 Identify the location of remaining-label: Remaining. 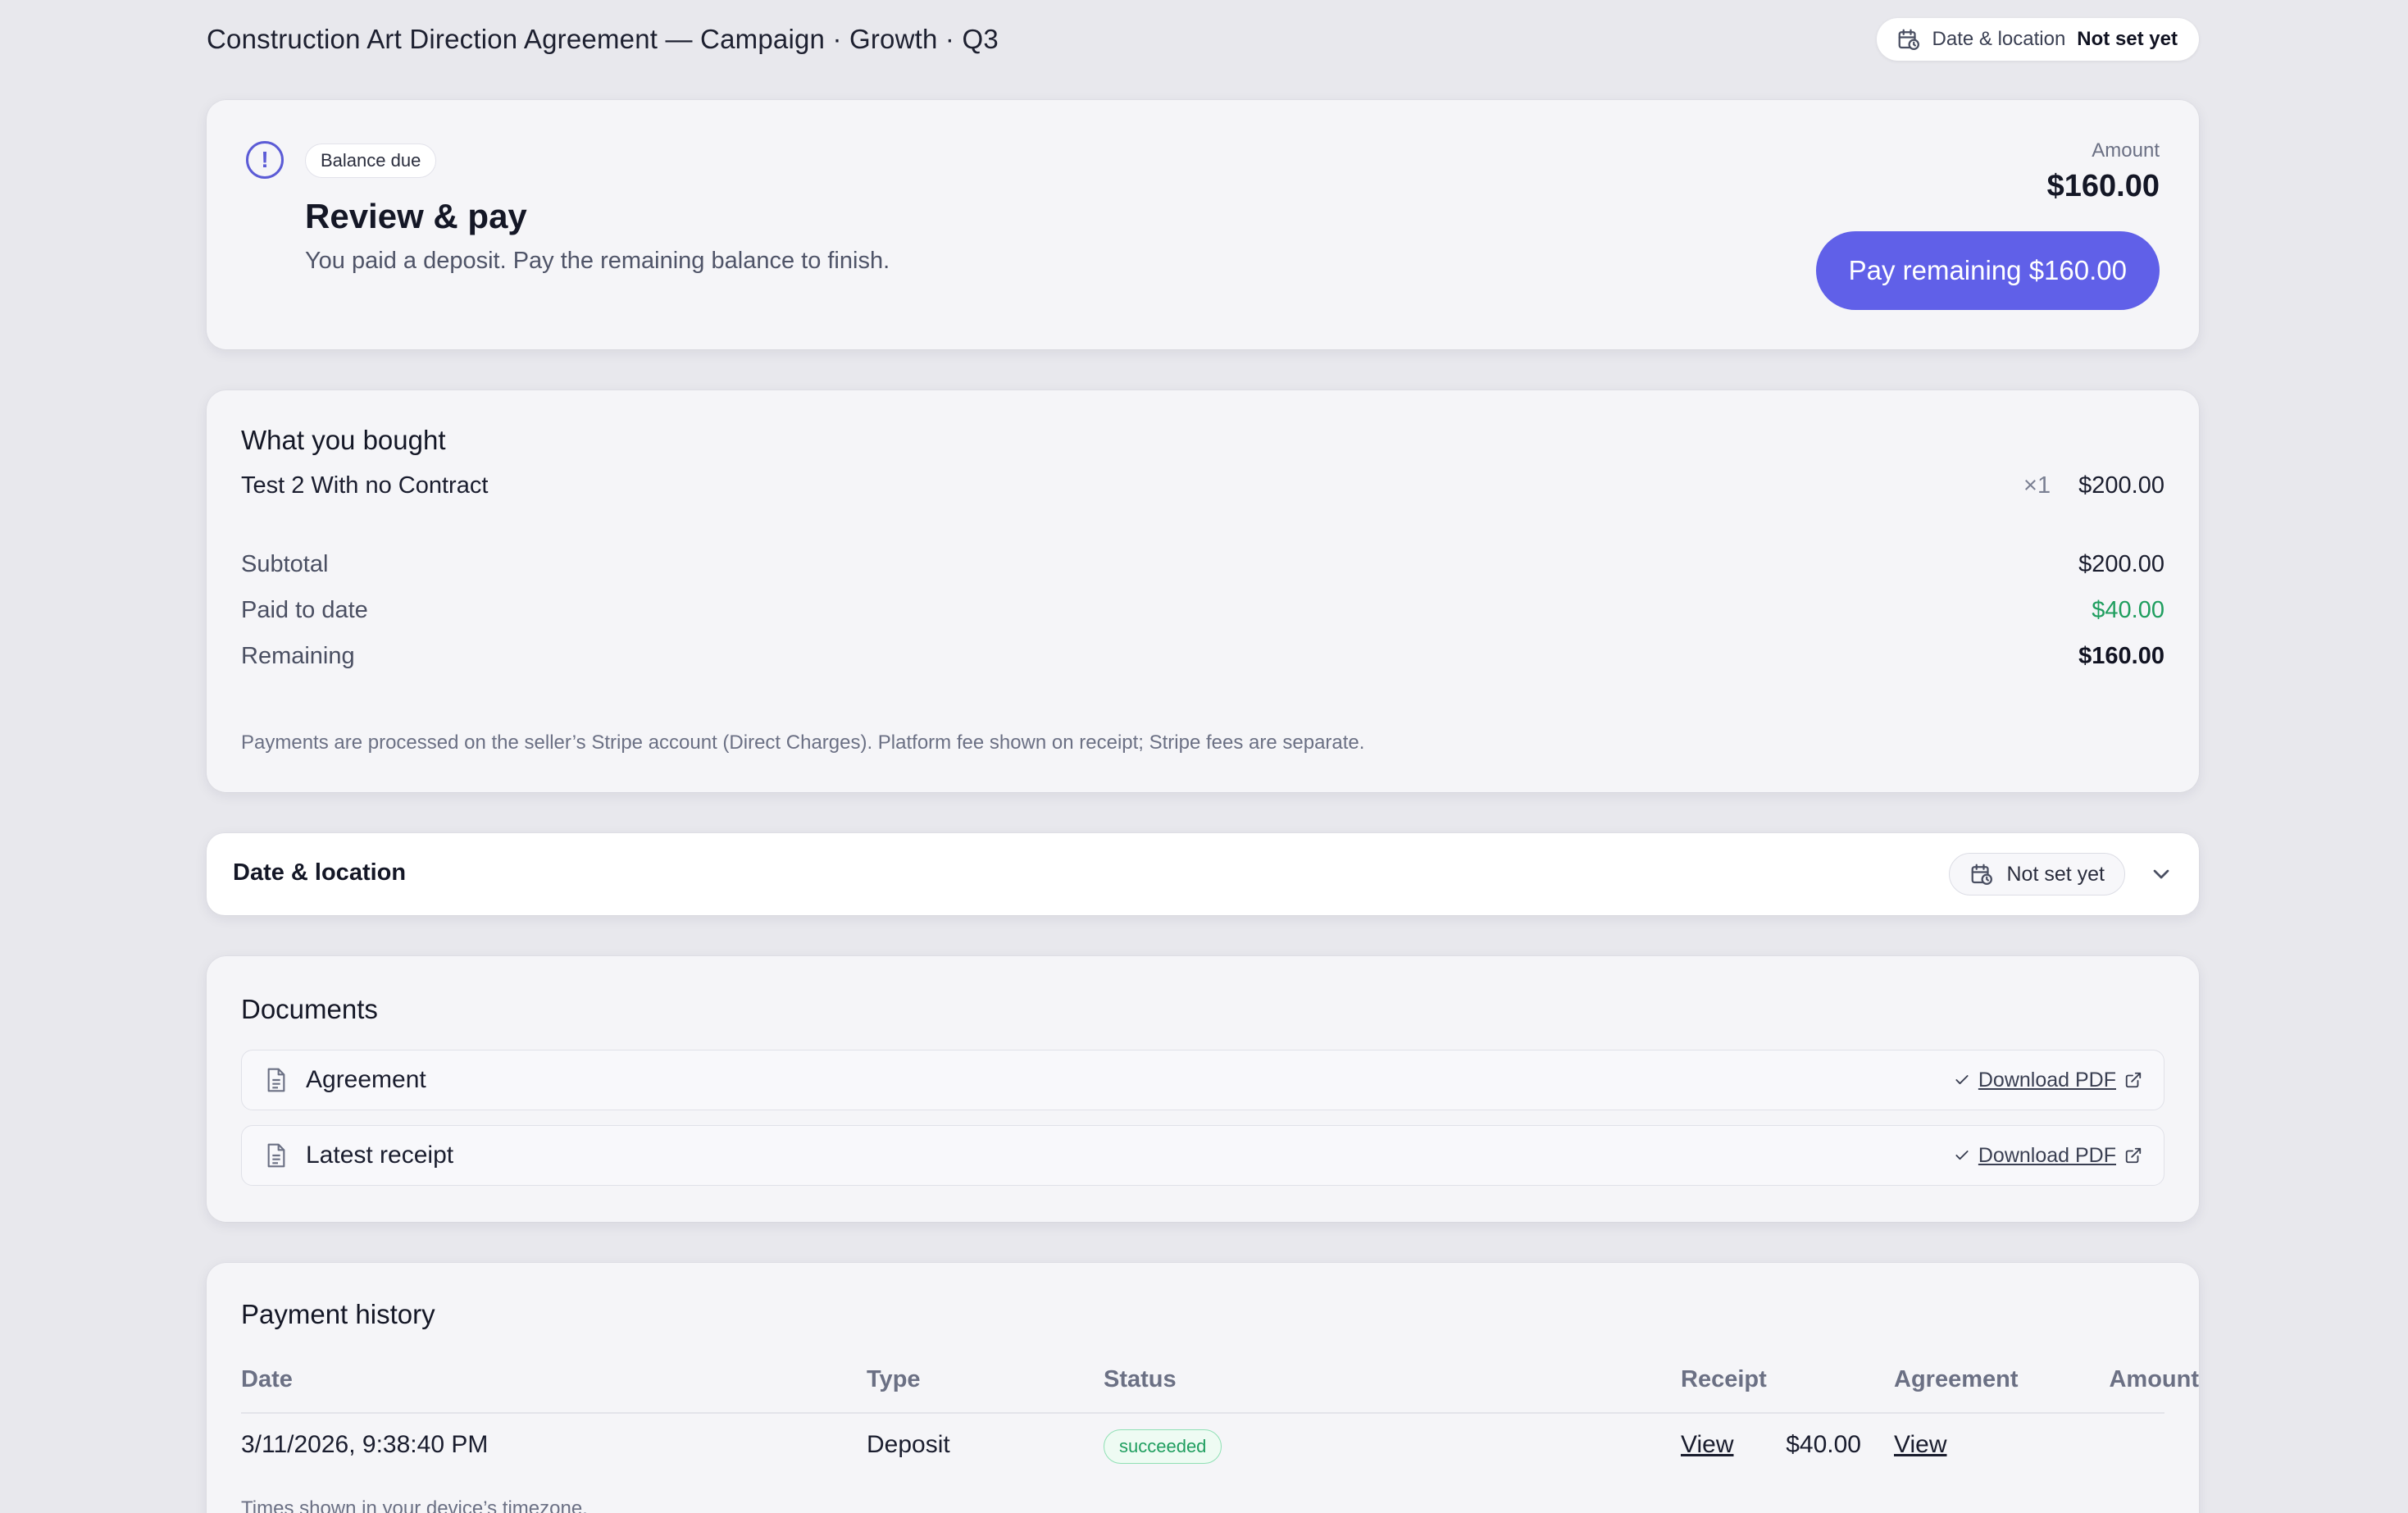
(298, 656).